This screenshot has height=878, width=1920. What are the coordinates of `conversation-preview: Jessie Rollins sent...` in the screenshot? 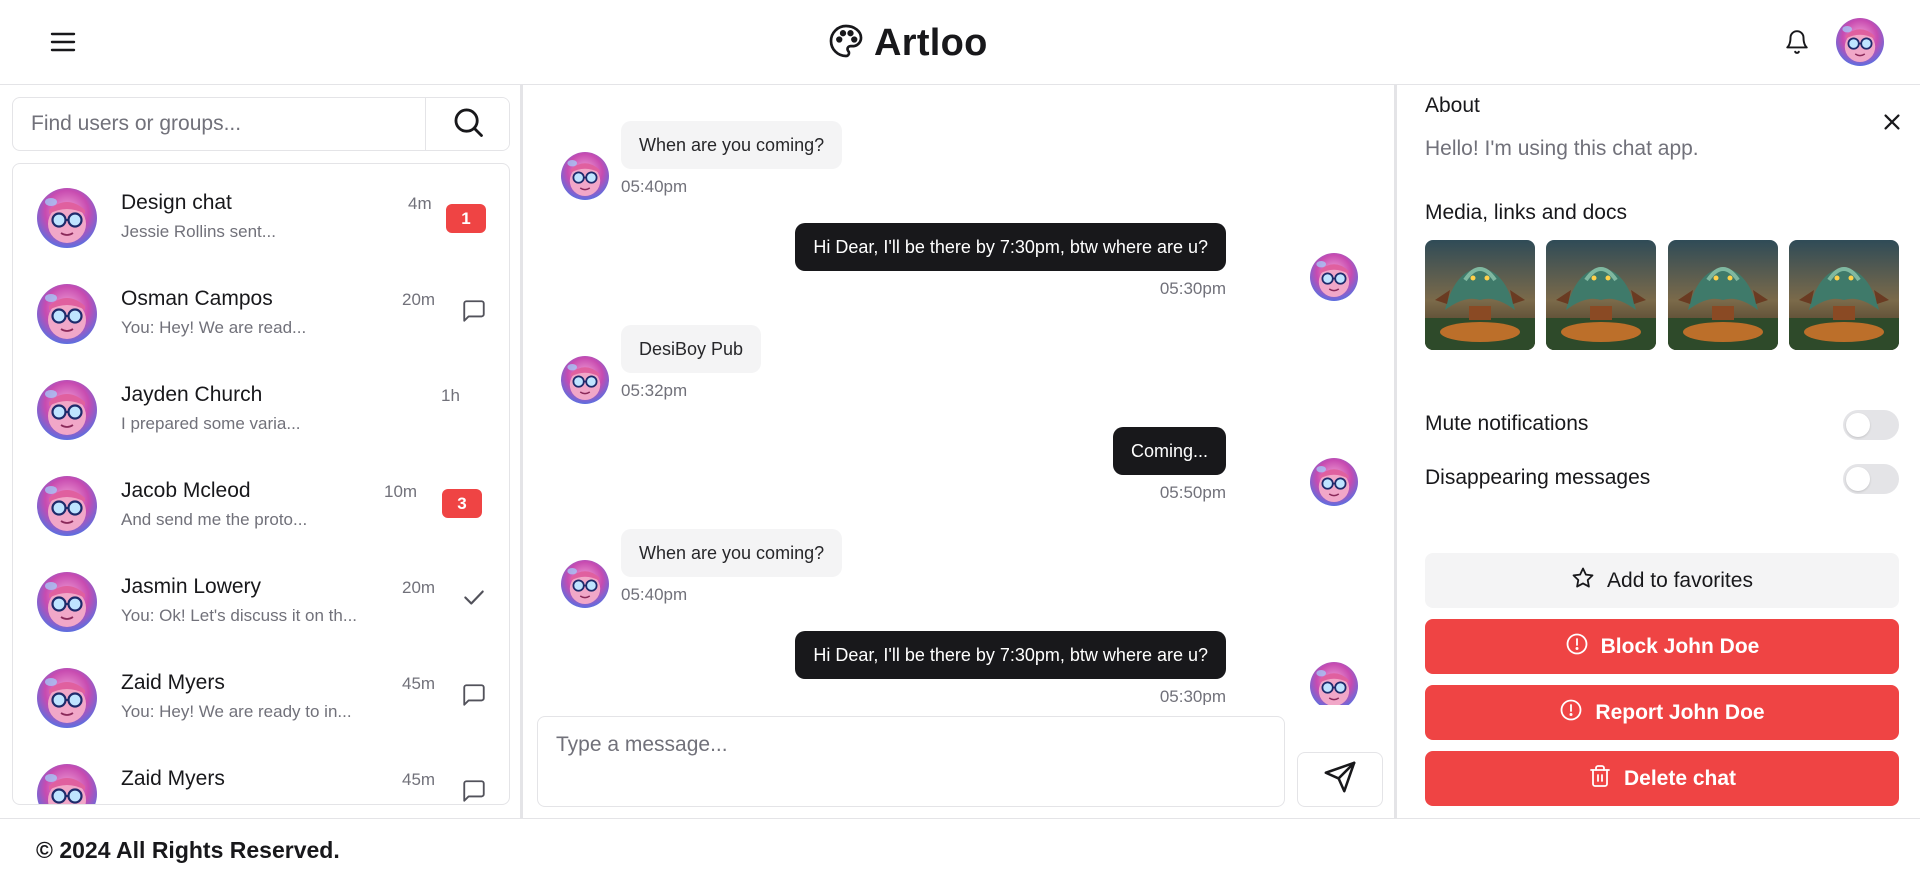 It's located at (198, 231).